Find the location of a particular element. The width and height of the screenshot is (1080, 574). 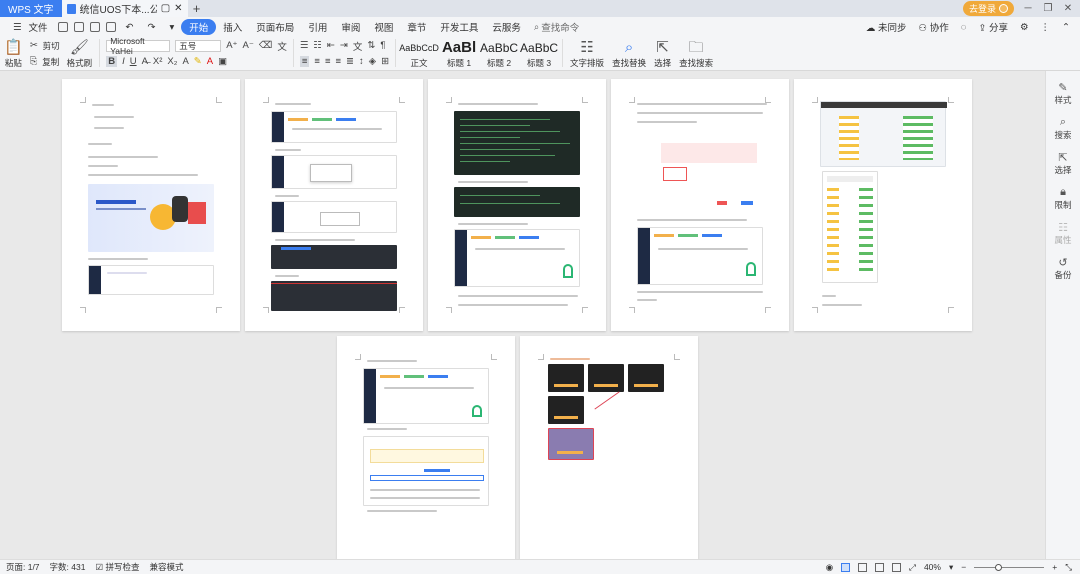

file-menu: 文件 is located at coordinates (42, 27).